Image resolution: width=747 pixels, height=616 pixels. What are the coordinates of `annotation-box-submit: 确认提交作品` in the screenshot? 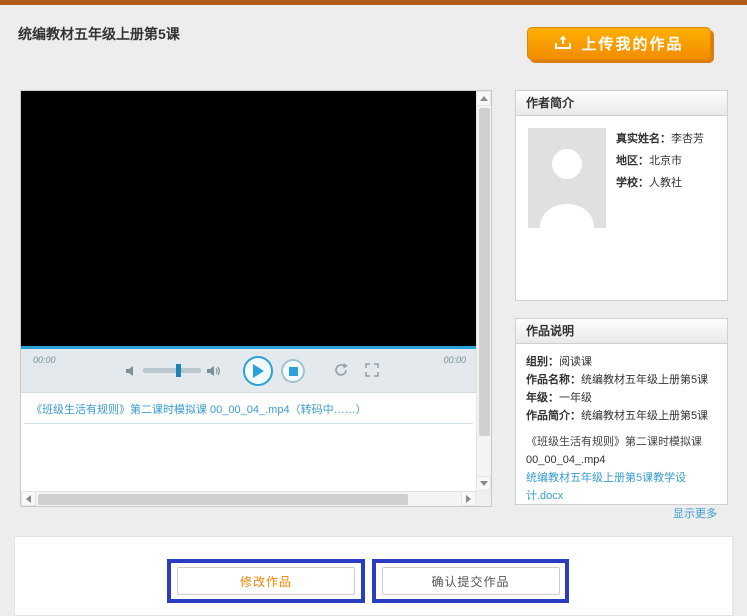 It's located at (470, 581).